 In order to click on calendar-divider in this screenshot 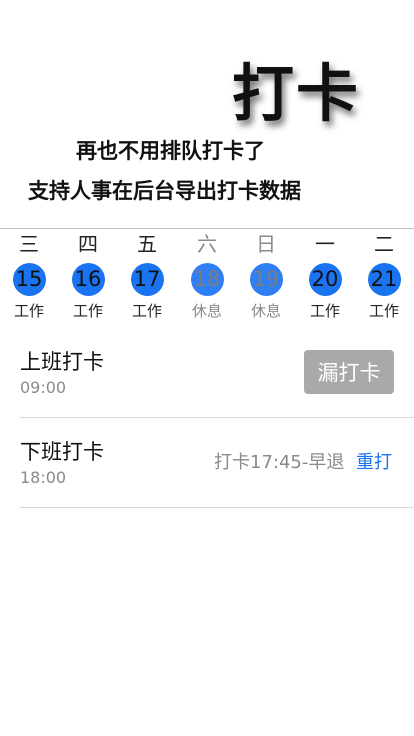, I will do `click(207, 228)`.